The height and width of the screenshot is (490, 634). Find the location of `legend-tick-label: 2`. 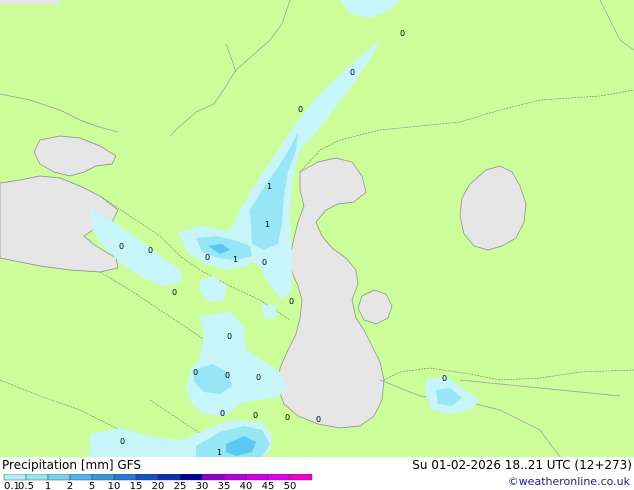

legend-tick-label: 2 is located at coordinates (70, 485).